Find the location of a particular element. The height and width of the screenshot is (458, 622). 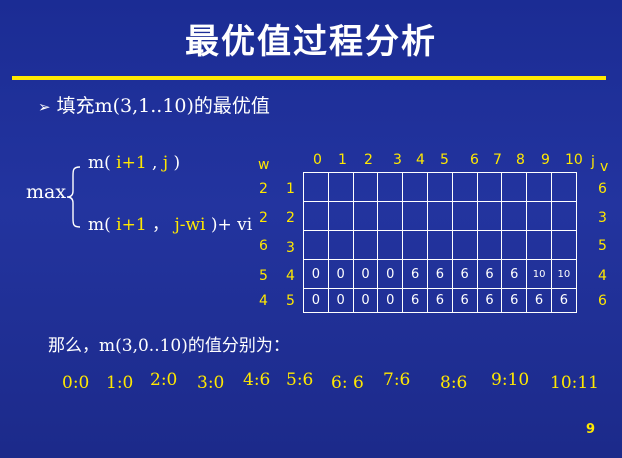

summary-lead: 那么， is located at coordinates (73, 346).